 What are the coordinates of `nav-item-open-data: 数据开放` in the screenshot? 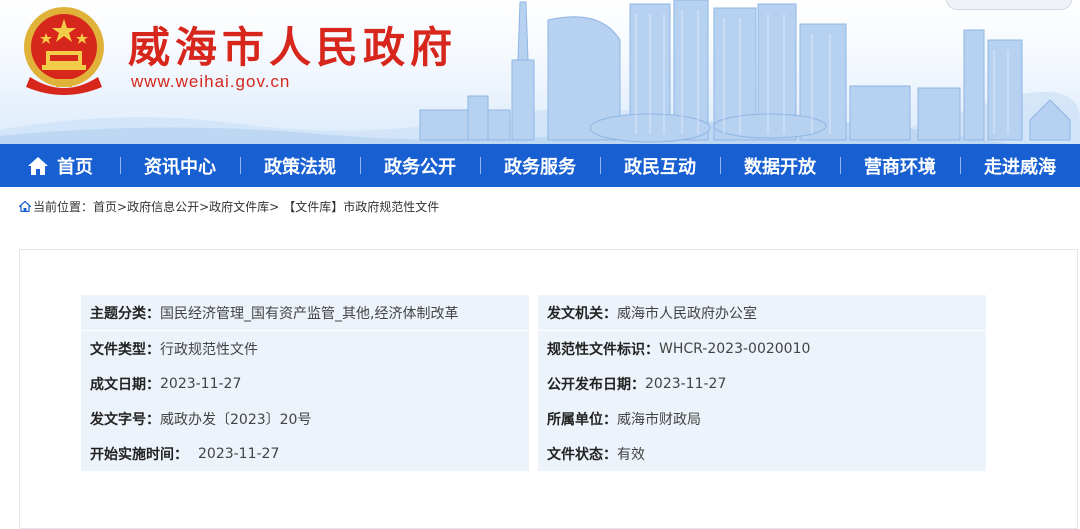 It's located at (780, 165).